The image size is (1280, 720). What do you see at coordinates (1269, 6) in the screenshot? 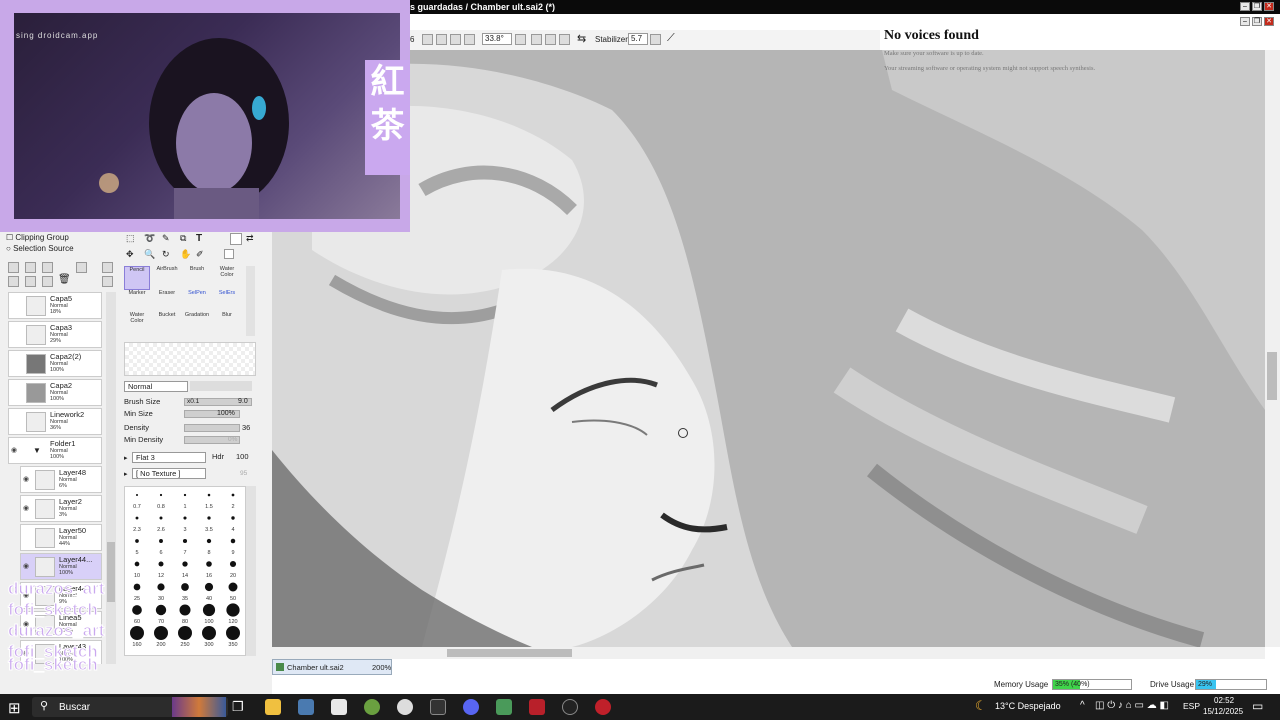
I see `close-button: ✕` at bounding box center [1269, 6].